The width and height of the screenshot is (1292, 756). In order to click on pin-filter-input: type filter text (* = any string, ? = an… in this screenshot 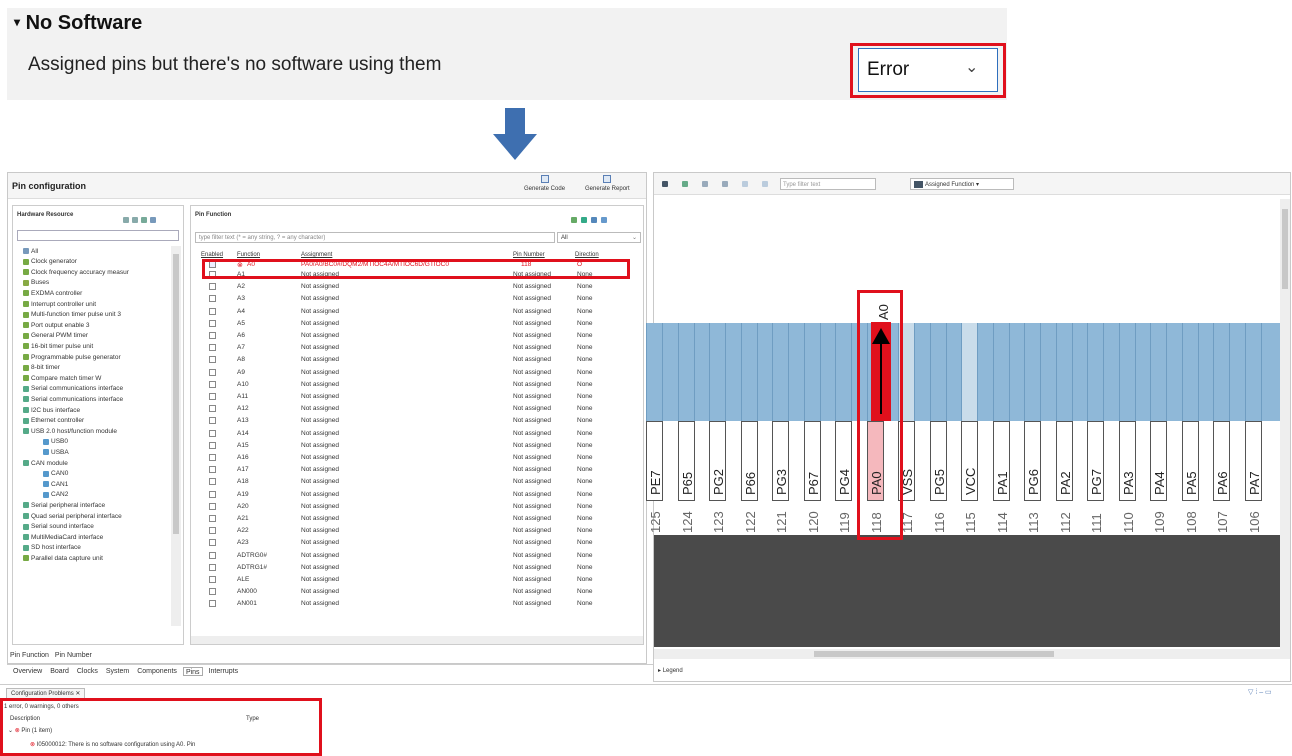, I will do `click(375, 237)`.